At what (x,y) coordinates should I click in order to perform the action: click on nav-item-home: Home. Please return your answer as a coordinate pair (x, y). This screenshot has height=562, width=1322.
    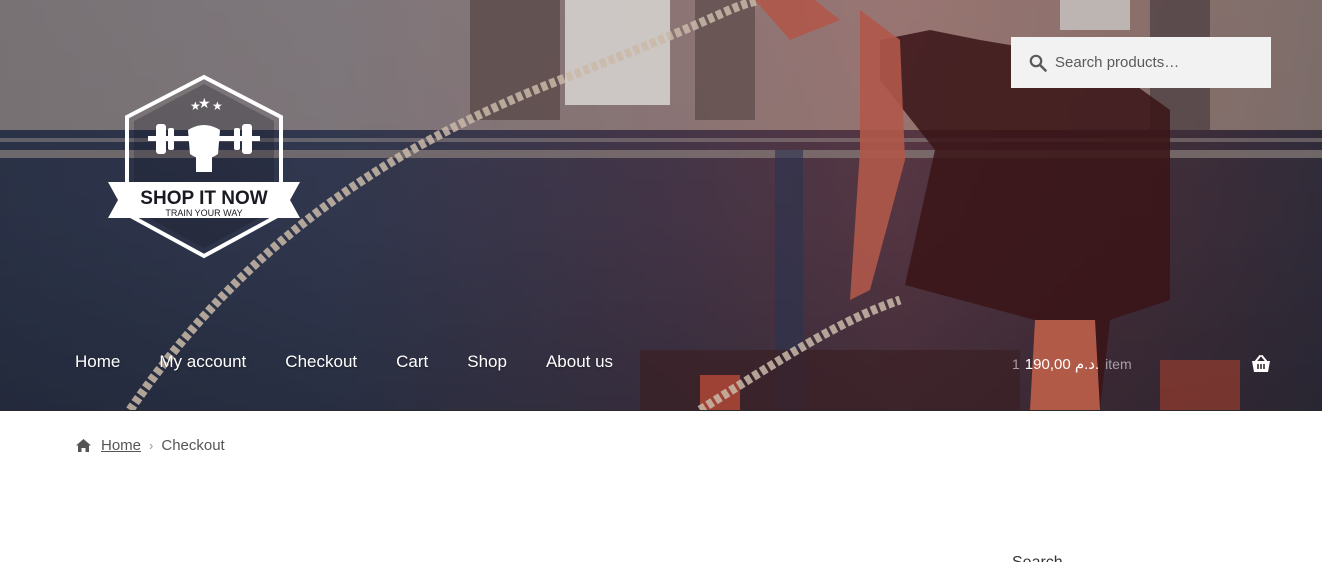
    Looking at the image, I should click on (97, 362).